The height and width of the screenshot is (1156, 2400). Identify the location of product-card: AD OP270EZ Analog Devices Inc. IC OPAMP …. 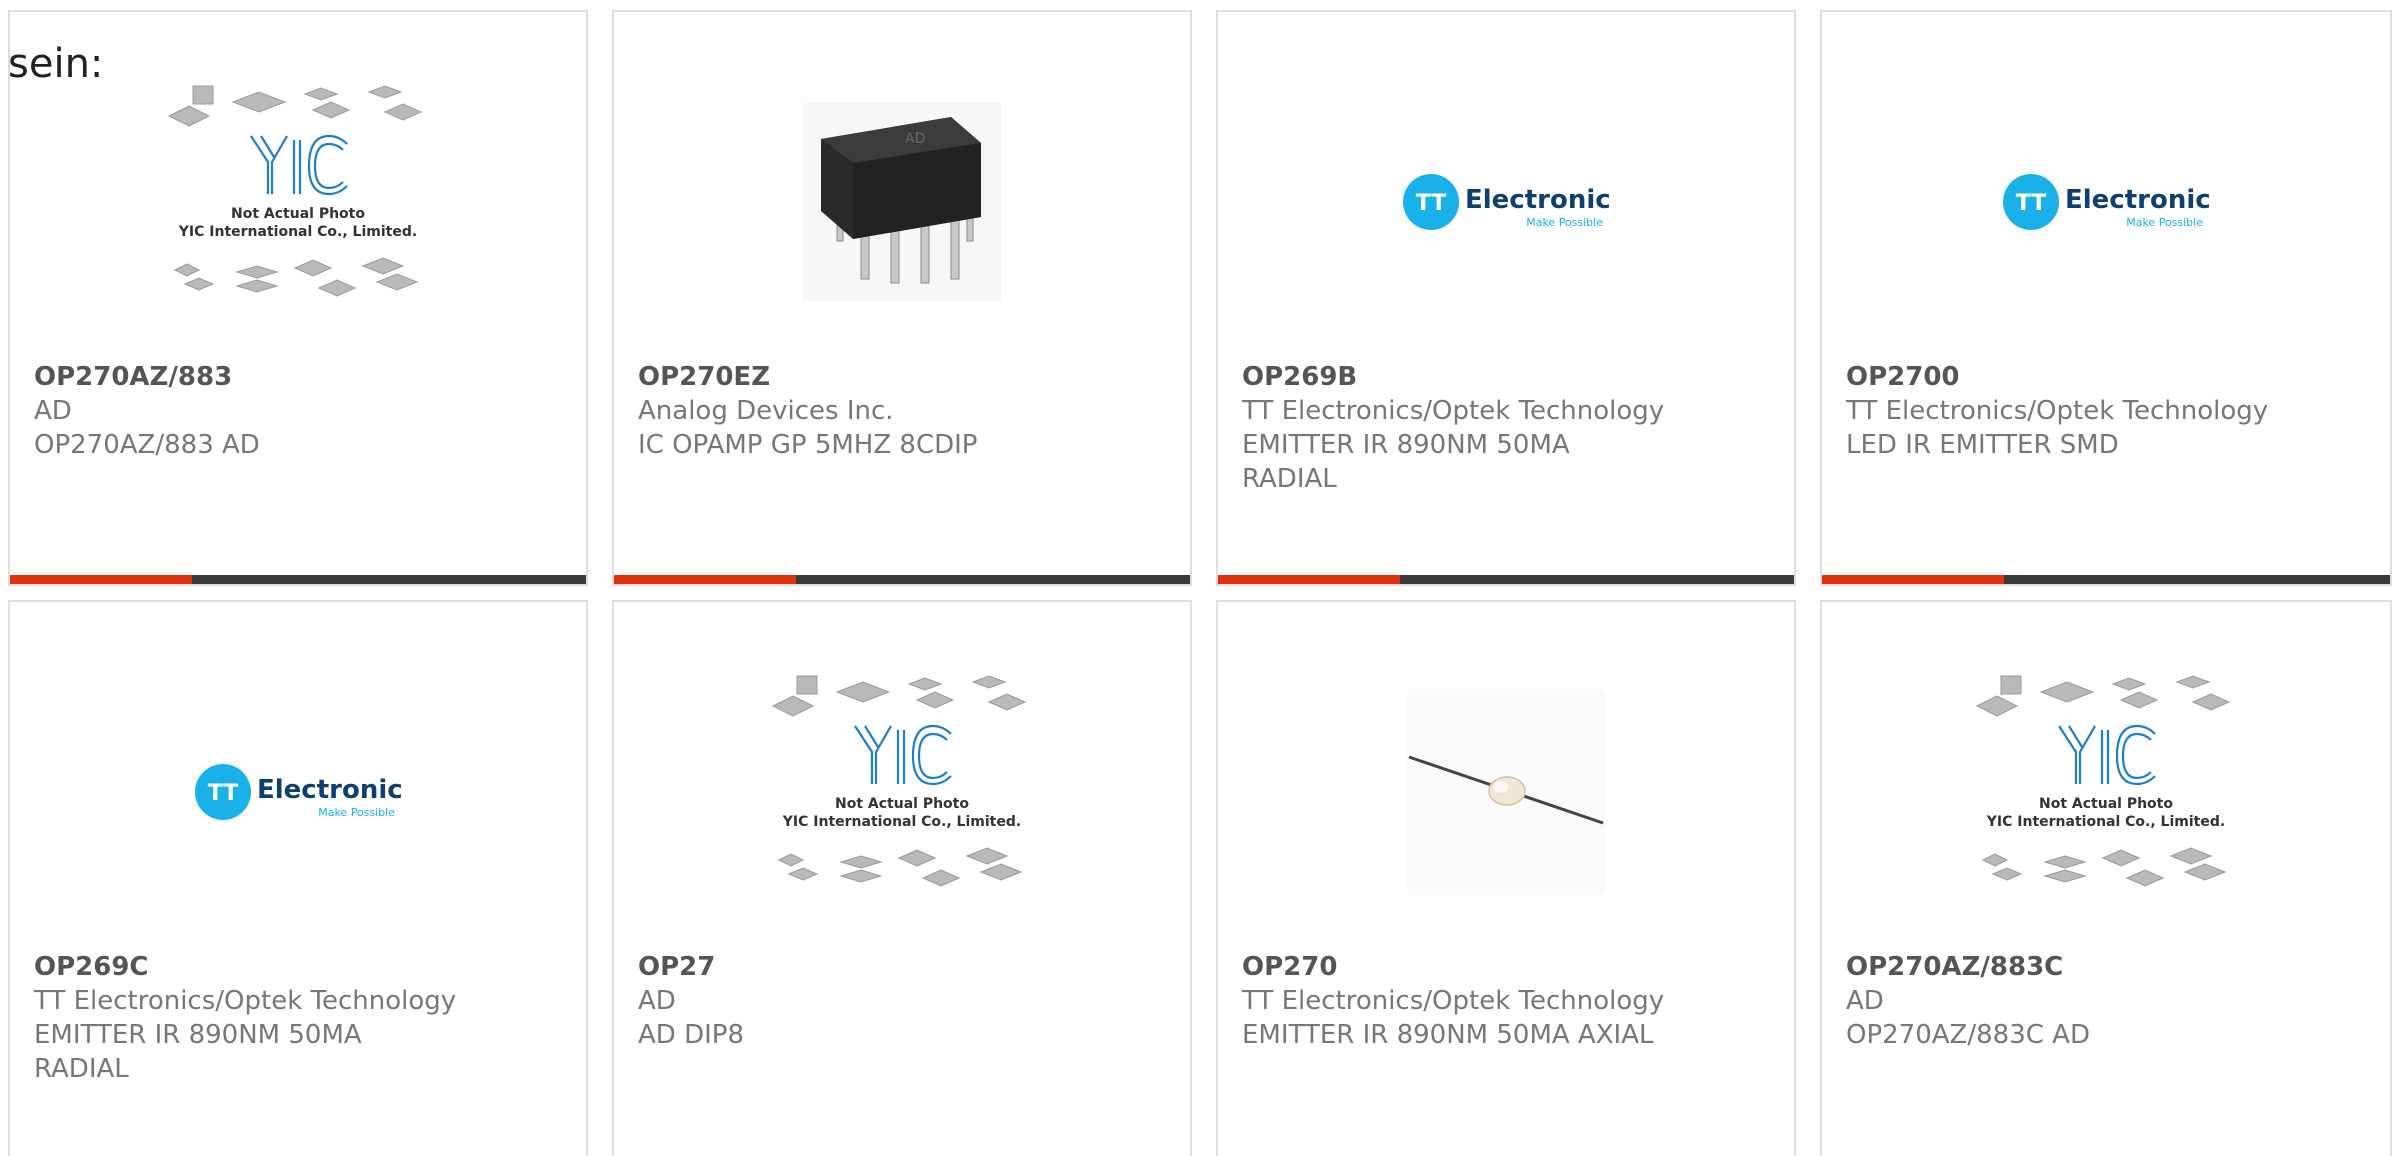
(902, 298).